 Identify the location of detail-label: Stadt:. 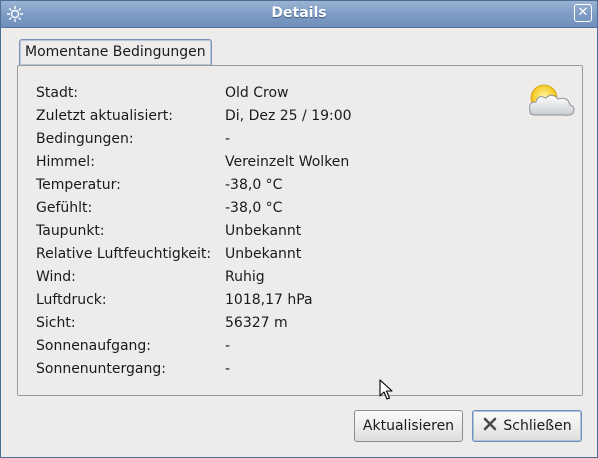
(57, 93).